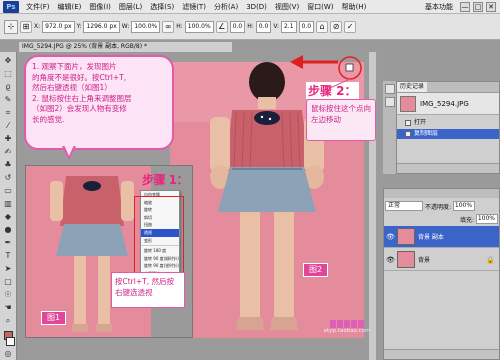  I want to click on menu-view: 视图(V), so click(287, 7).